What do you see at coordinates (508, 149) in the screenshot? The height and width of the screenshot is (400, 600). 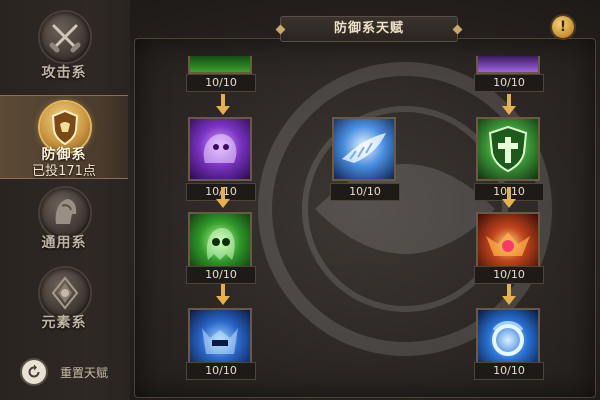 I see `green-shield-cross-icon` at bounding box center [508, 149].